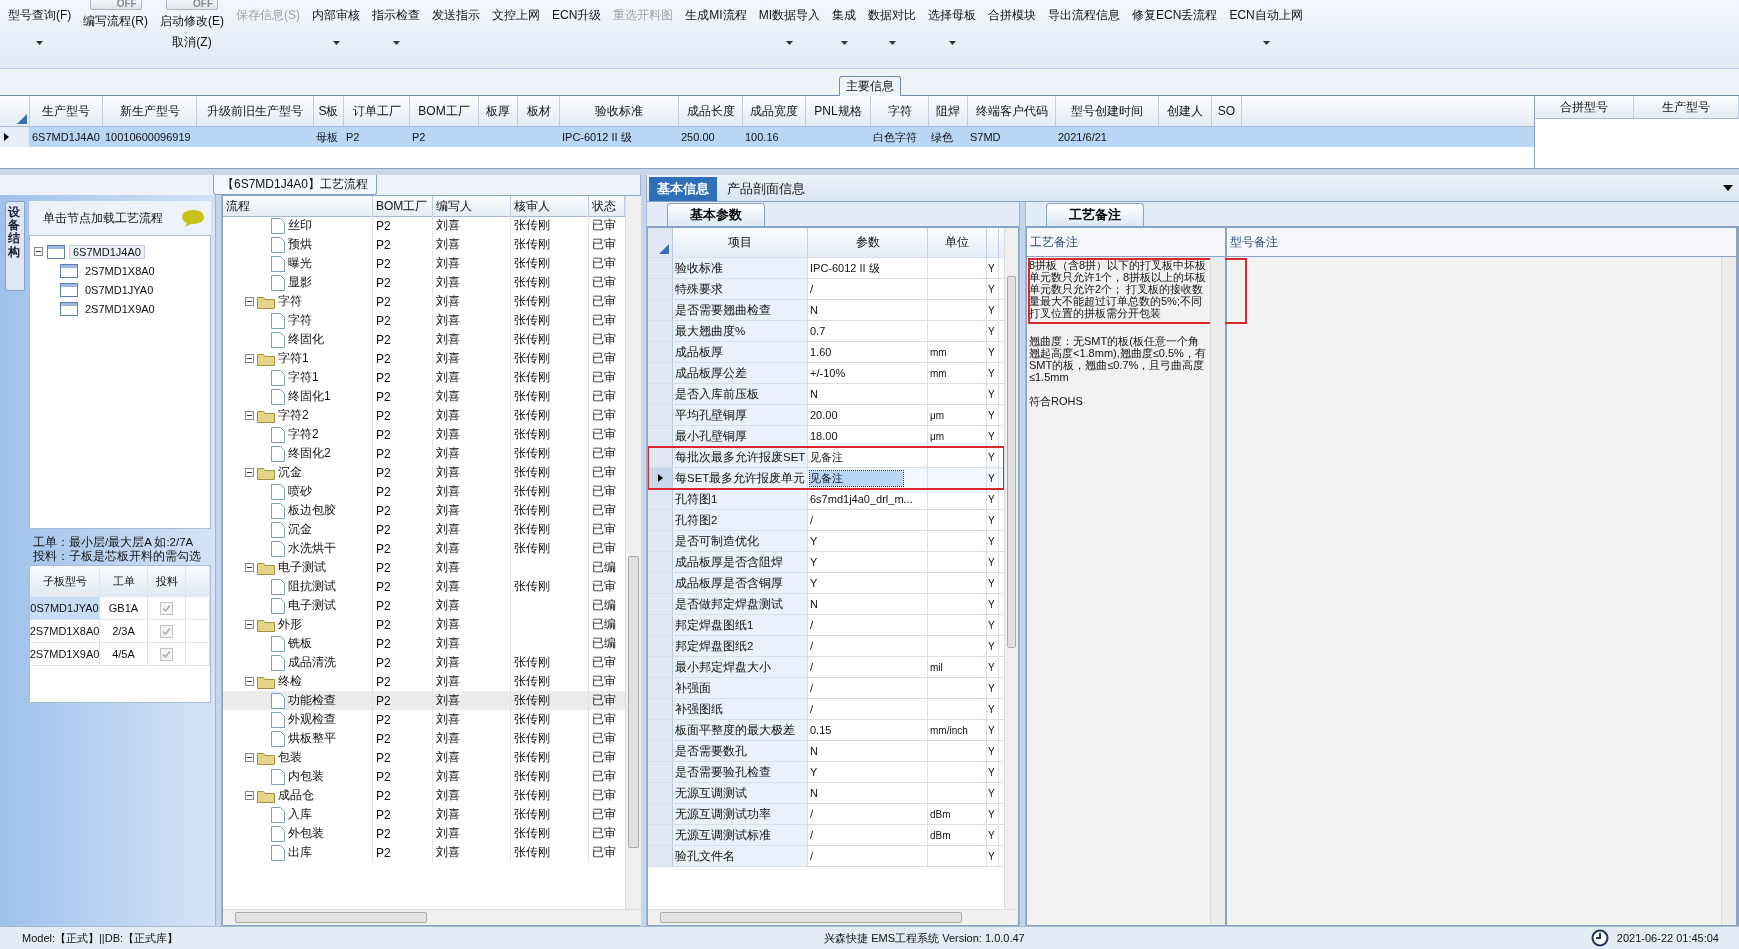 The height and width of the screenshot is (949, 1739). What do you see at coordinates (1084, 15) in the screenshot?
I see `toolbar-button: 导出流程信息` at bounding box center [1084, 15].